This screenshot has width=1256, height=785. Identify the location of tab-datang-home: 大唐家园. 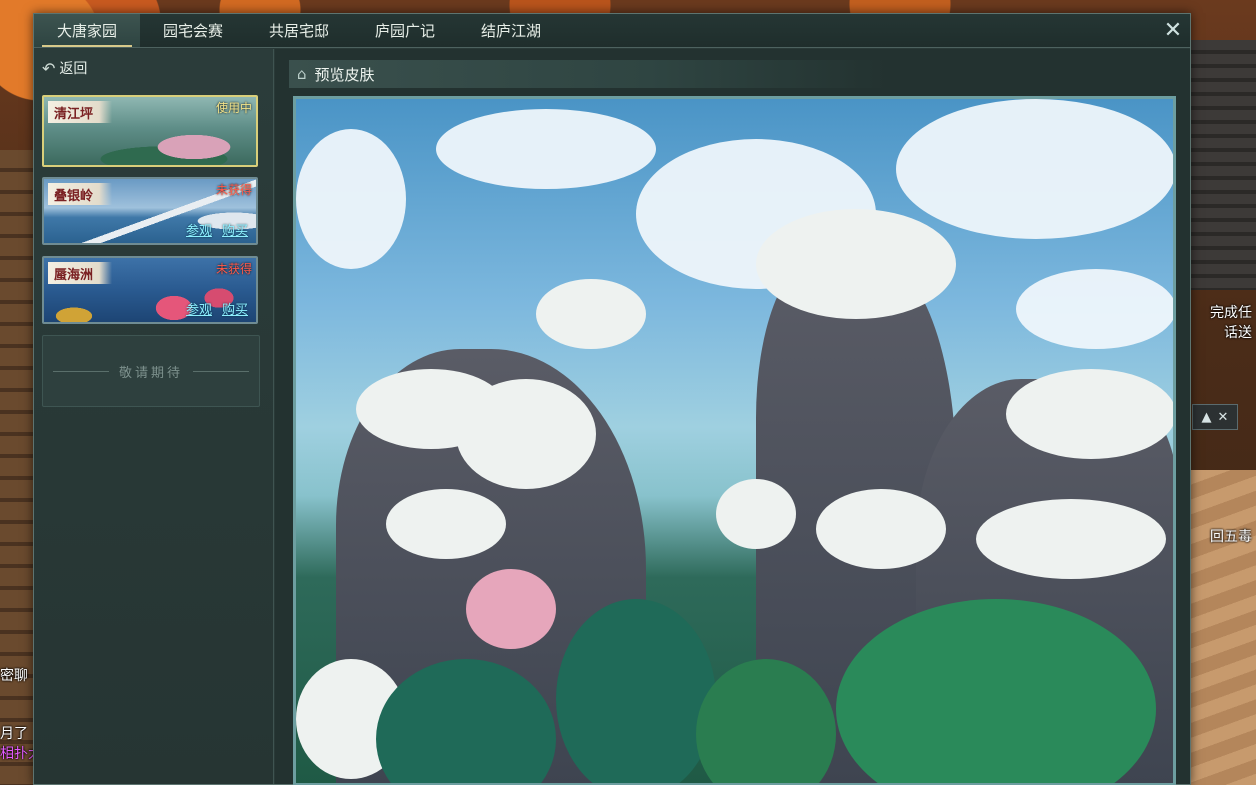
(87, 30).